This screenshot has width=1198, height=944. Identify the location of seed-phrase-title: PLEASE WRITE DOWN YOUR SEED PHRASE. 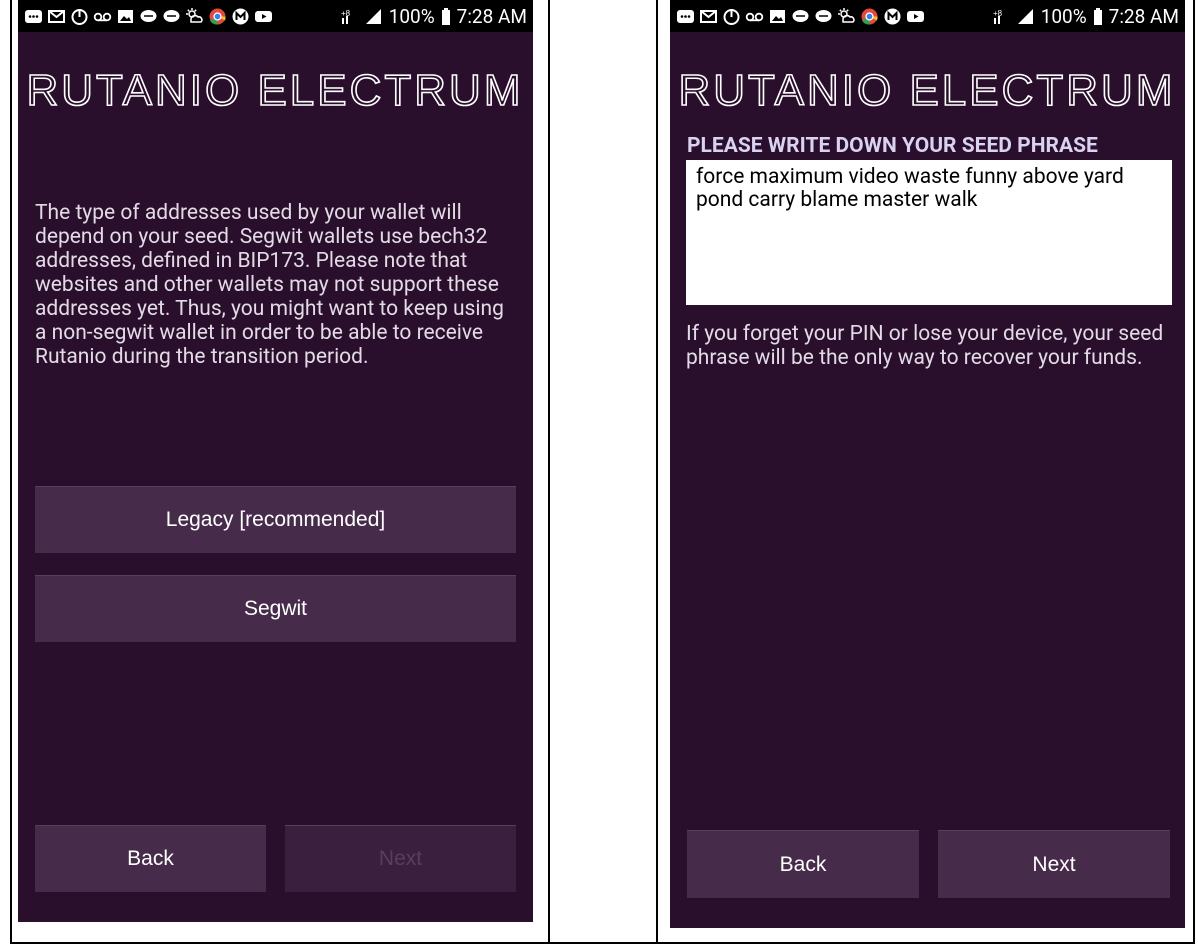
(892, 146).